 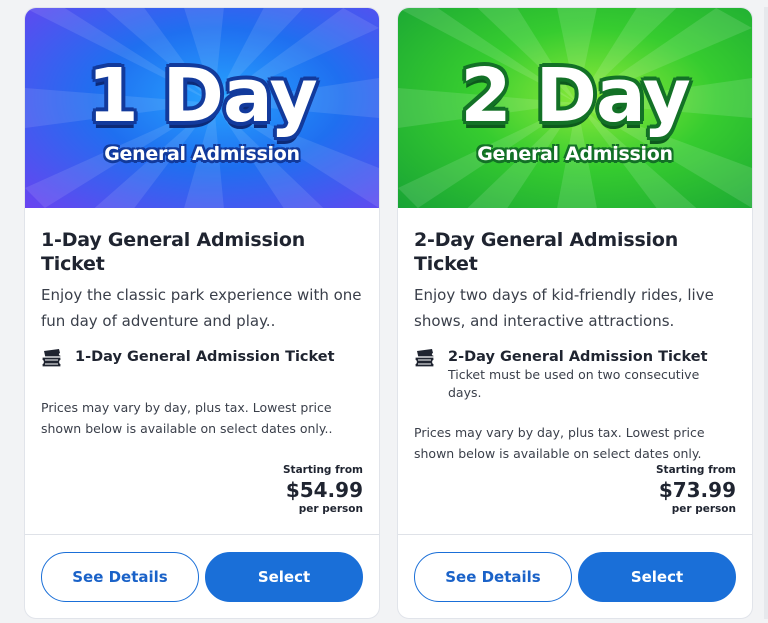 I want to click on next-card-edge, so click(x=766, y=313).